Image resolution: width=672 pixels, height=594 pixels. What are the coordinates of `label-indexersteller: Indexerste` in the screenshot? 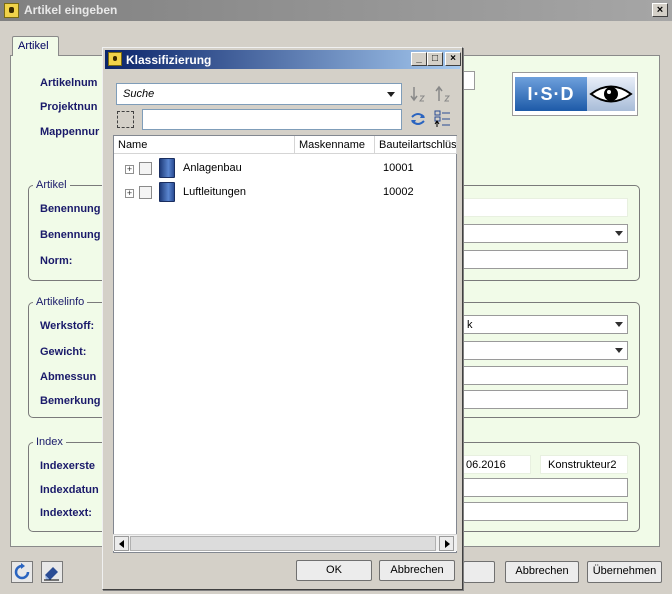 It's located at (68, 466).